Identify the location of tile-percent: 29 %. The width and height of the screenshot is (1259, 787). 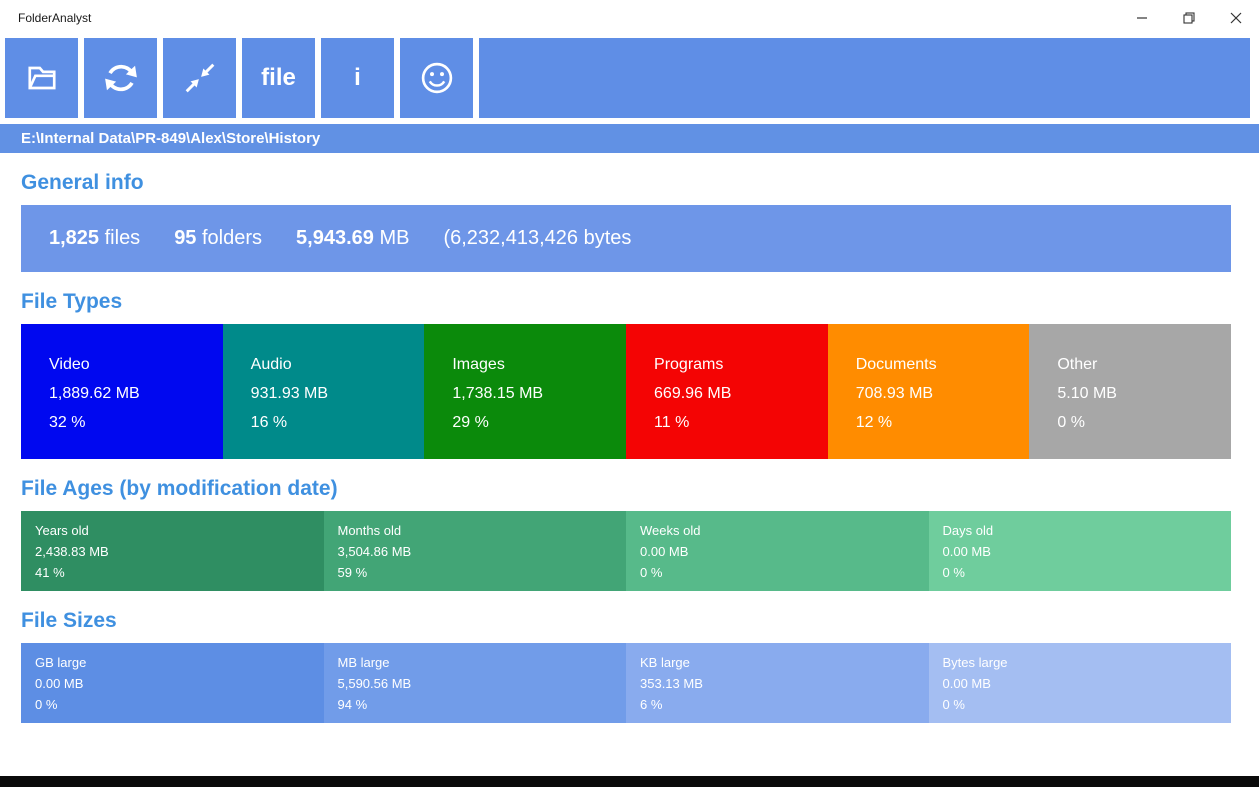
(470, 422).